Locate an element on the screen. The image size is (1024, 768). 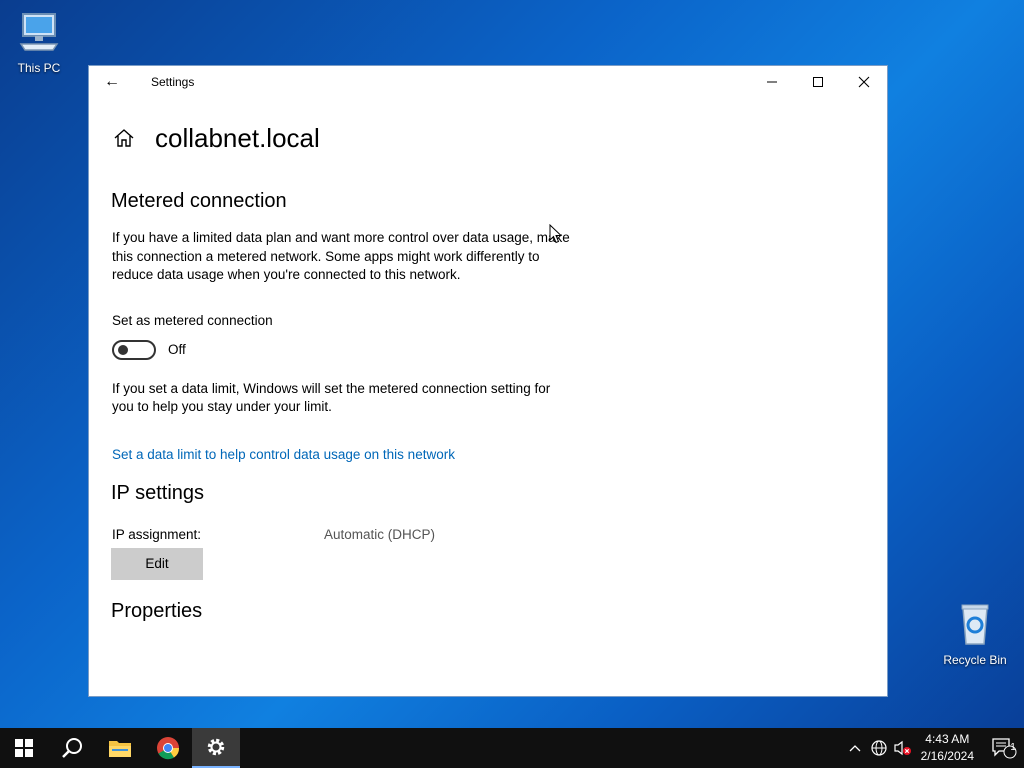
back-arrow-icon: ← is located at coordinates (112, 81).